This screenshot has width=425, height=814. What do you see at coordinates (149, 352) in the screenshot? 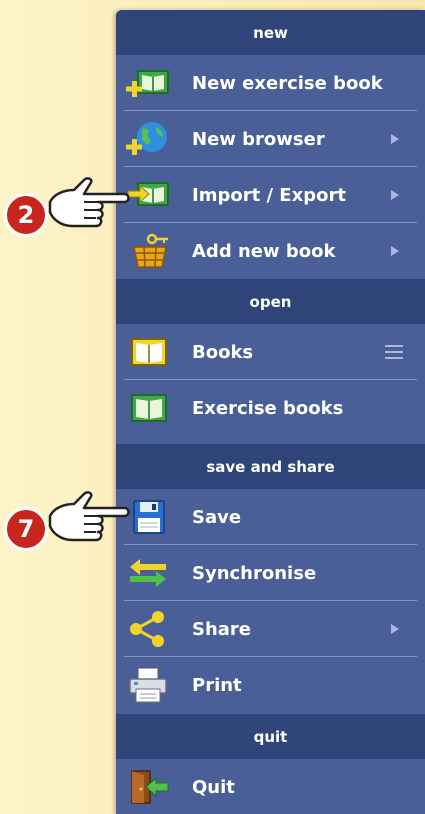
I see `book-icon` at bounding box center [149, 352].